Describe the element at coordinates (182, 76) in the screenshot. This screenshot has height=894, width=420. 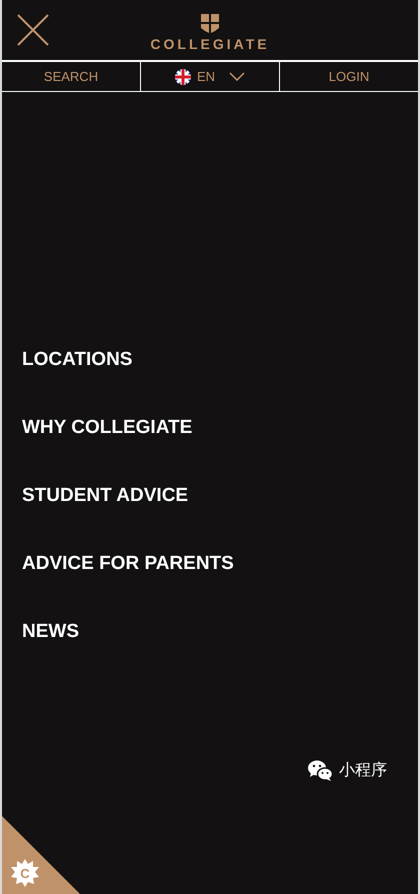
I see `flag-icon` at that location.